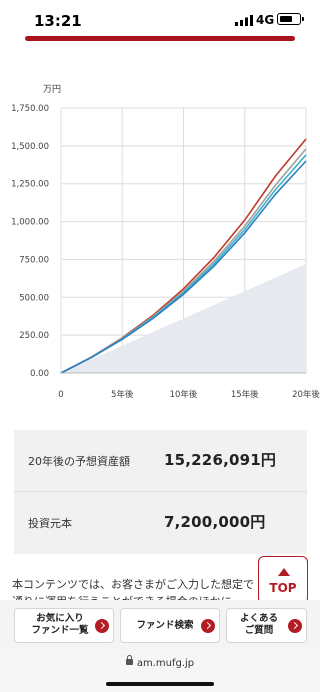 Image resolution: width=320 pixels, height=692 pixels. Describe the element at coordinates (265, 20) in the screenshot. I see `network-type: 4G` at that location.